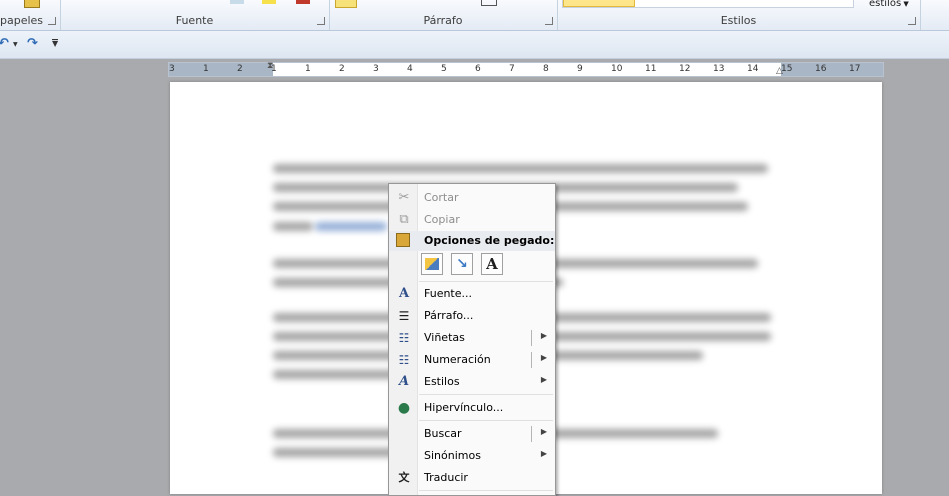 Image resolution: width=949 pixels, height=496 pixels. I want to click on ruler-number: 17, so click(855, 69).